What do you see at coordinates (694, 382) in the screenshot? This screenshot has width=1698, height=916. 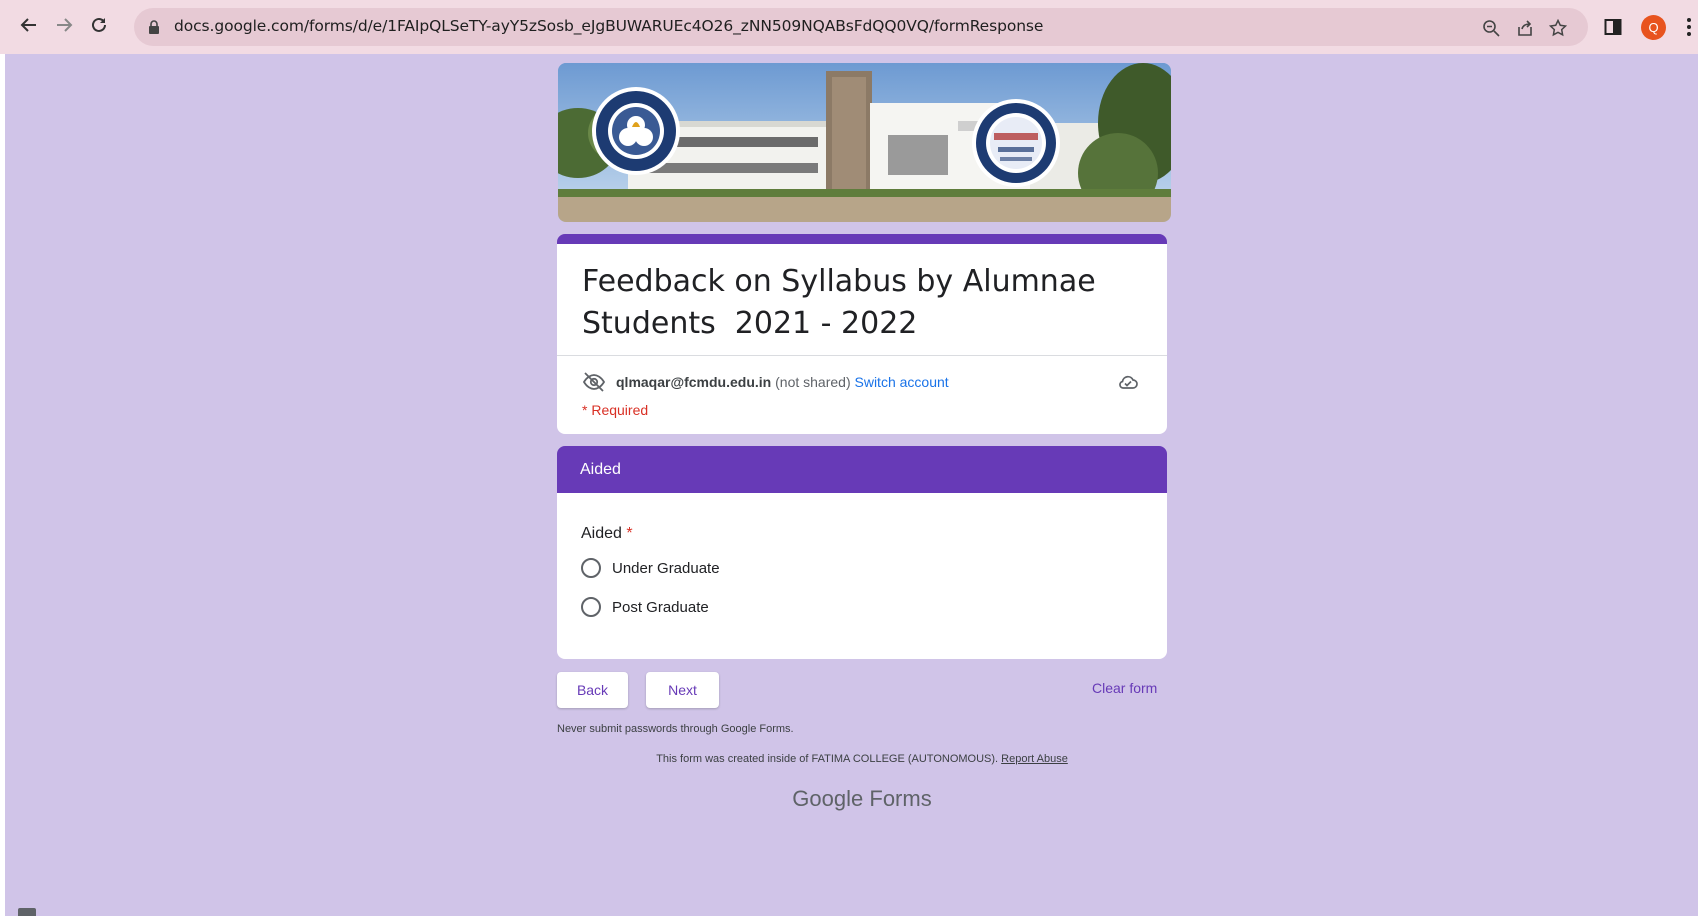 I see `account-email: qlmaqar@fcmdu.edu.in` at bounding box center [694, 382].